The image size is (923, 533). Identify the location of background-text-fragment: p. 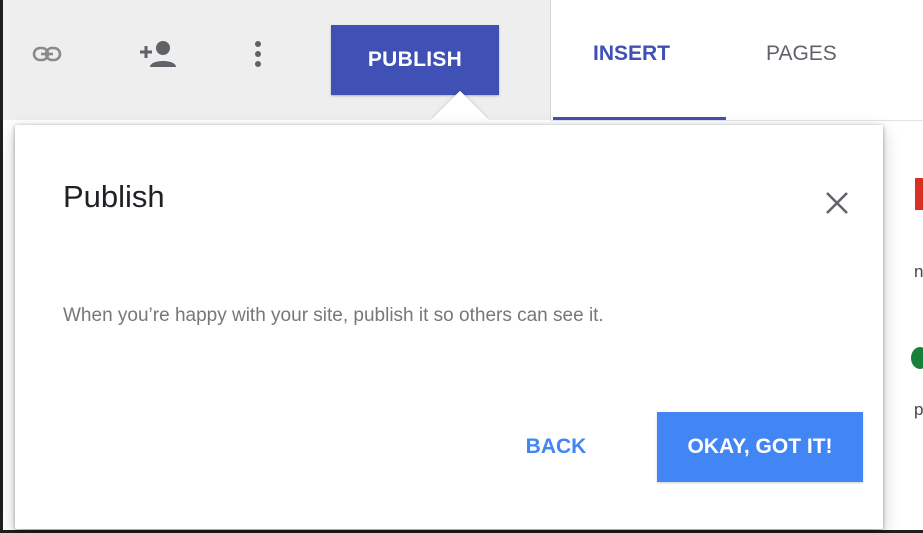
(918, 409).